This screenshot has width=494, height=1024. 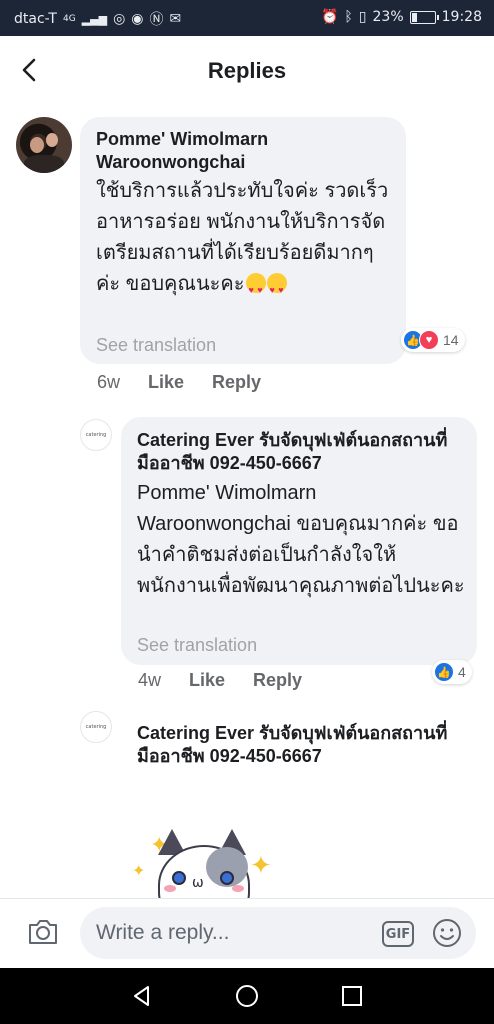 What do you see at coordinates (278, 933) in the screenshot?
I see `reply-input` at bounding box center [278, 933].